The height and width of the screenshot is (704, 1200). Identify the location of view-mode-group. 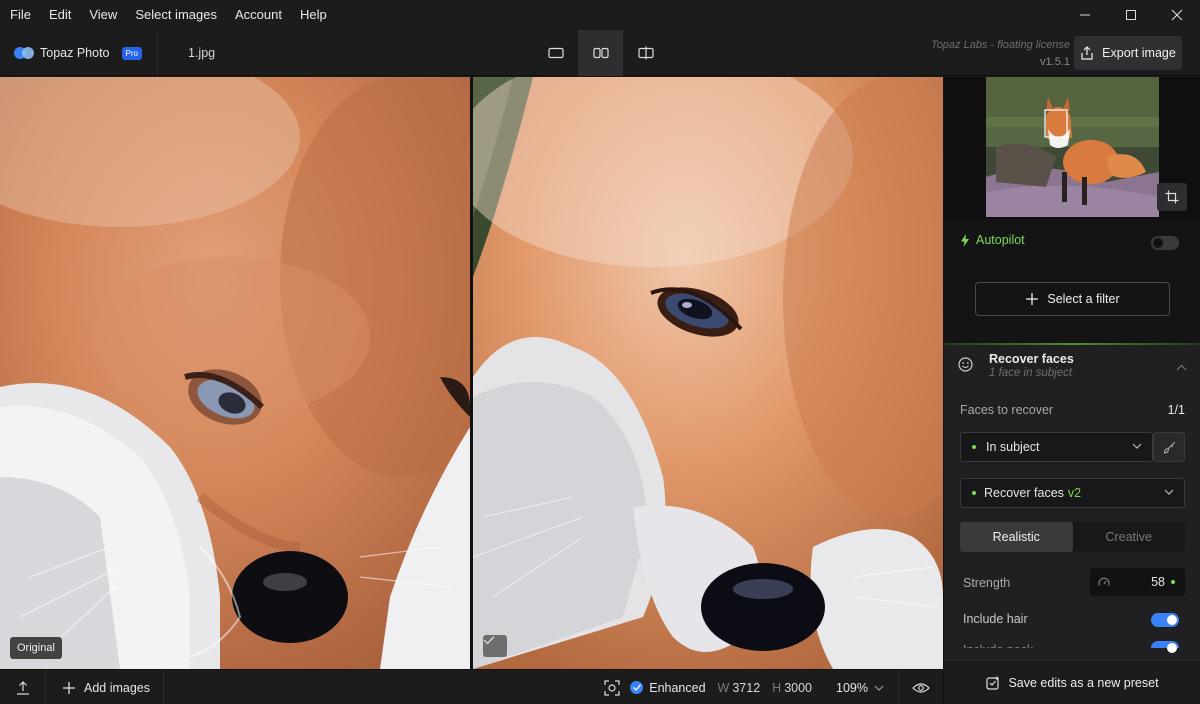
(600, 53).